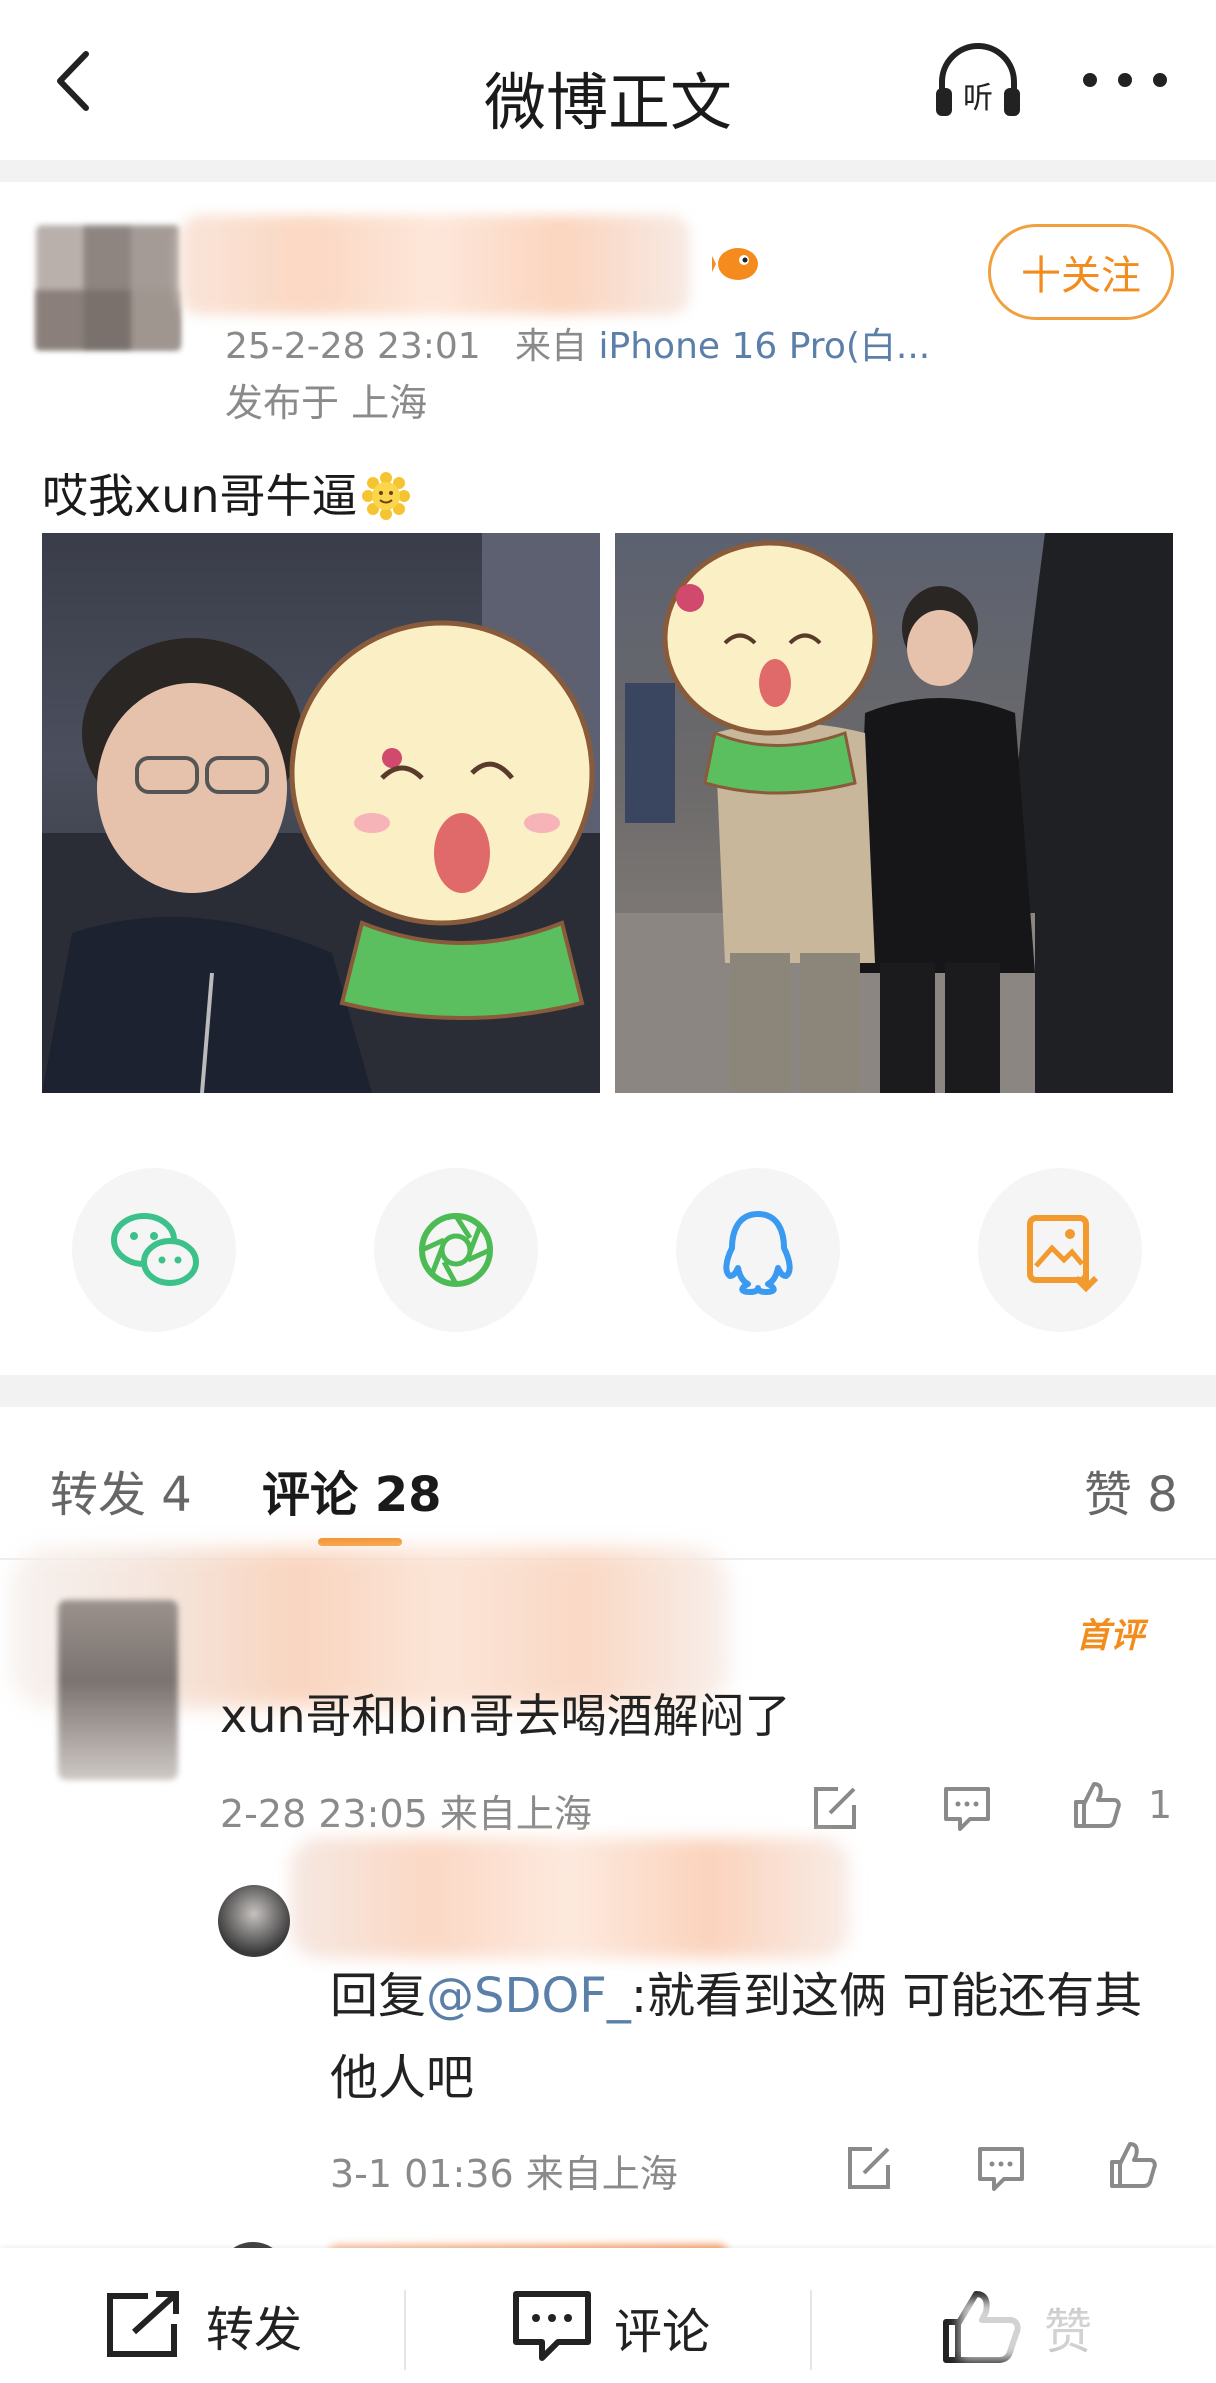 The width and height of the screenshot is (1216, 2383). What do you see at coordinates (1097, 1805) in the screenshot?
I see `comment-like-icon` at bounding box center [1097, 1805].